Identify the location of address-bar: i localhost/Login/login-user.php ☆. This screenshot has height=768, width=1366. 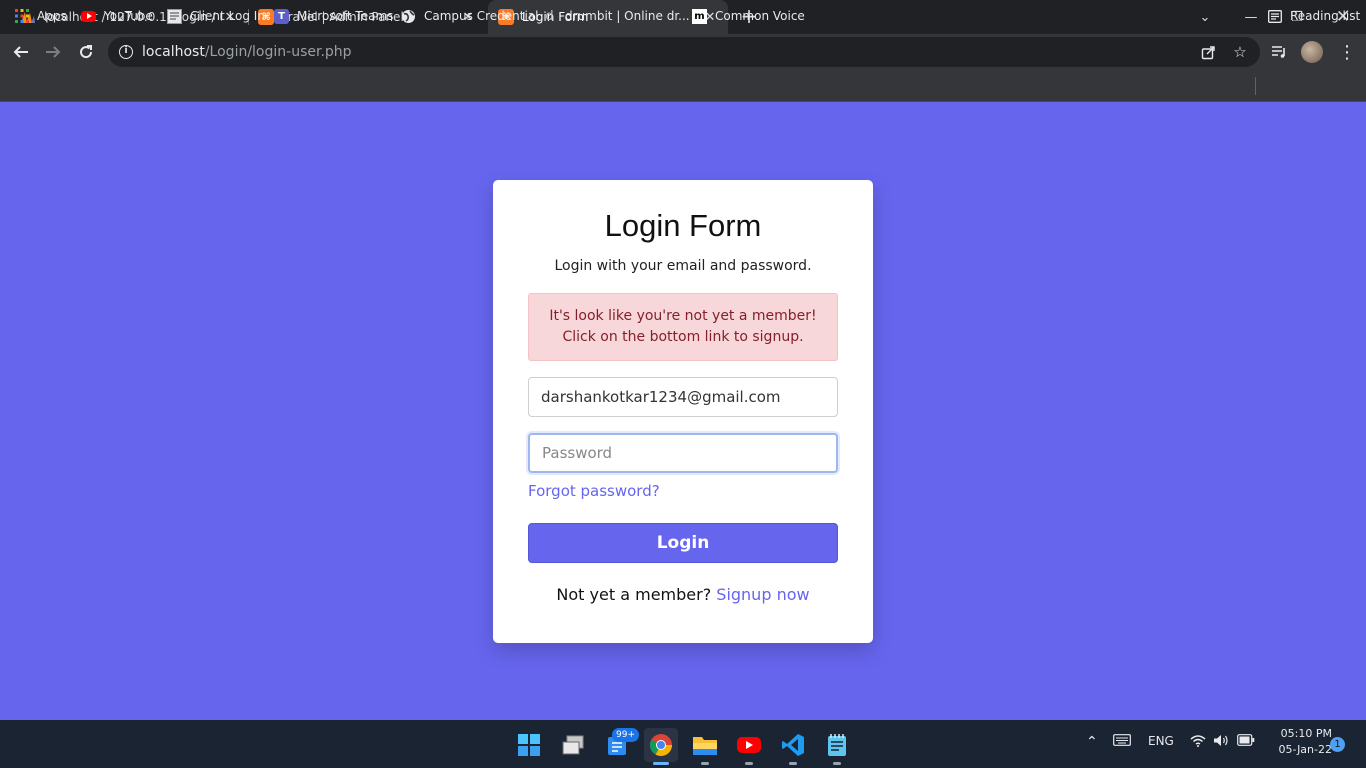
(684, 52).